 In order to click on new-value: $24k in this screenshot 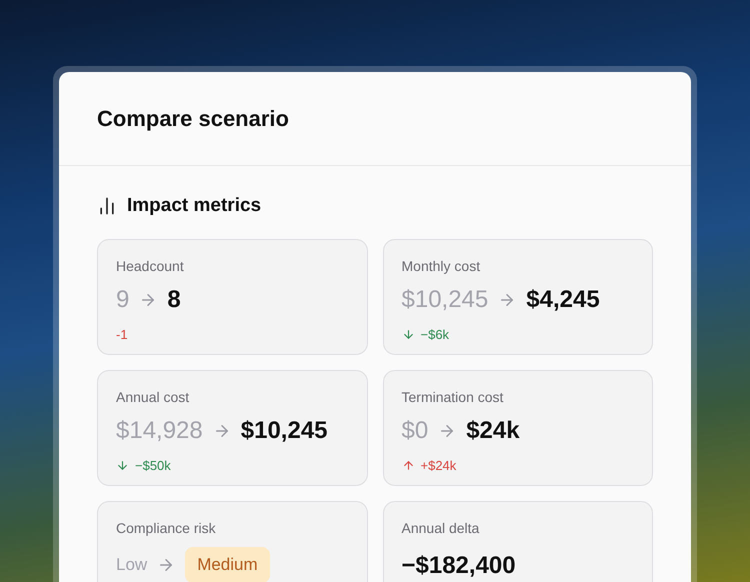, I will do `click(493, 431)`.